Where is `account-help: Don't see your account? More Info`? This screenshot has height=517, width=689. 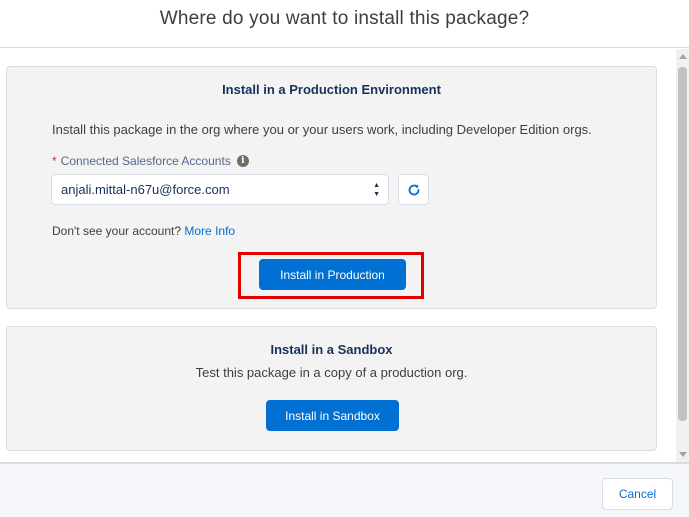 account-help: Don't see your account? More Info is located at coordinates (143, 231).